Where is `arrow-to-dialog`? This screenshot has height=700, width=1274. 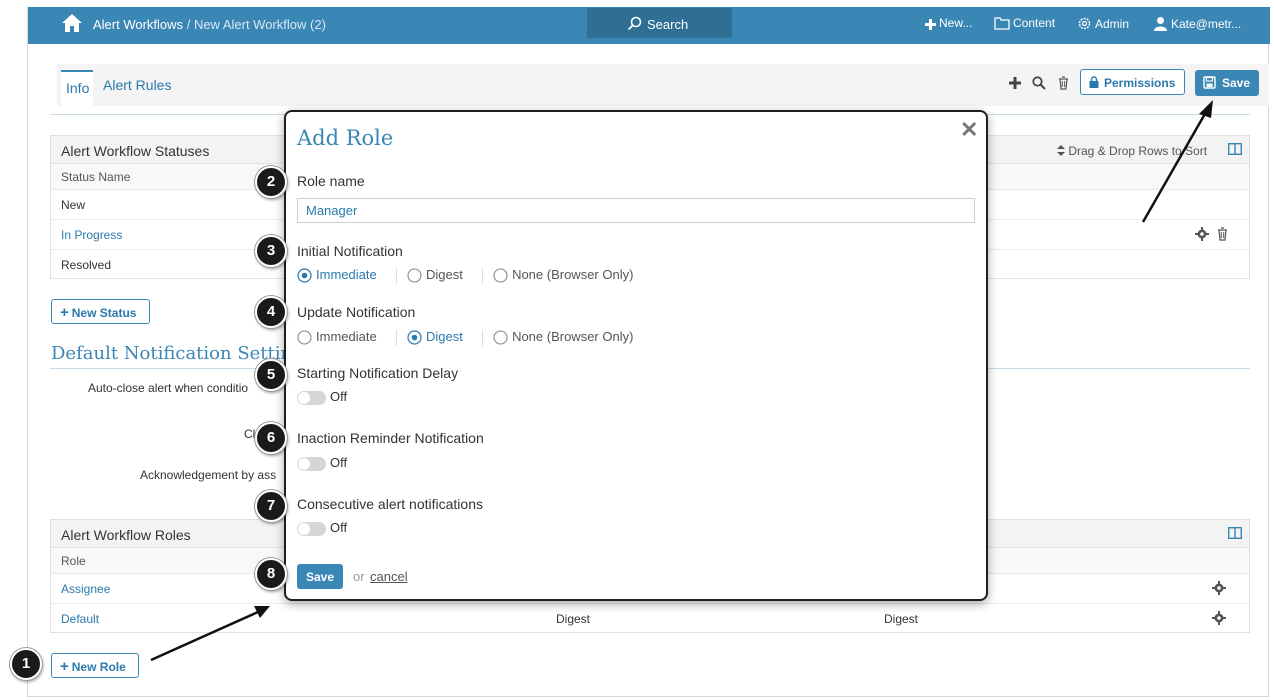
arrow-to-dialog is located at coordinates (204, 636).